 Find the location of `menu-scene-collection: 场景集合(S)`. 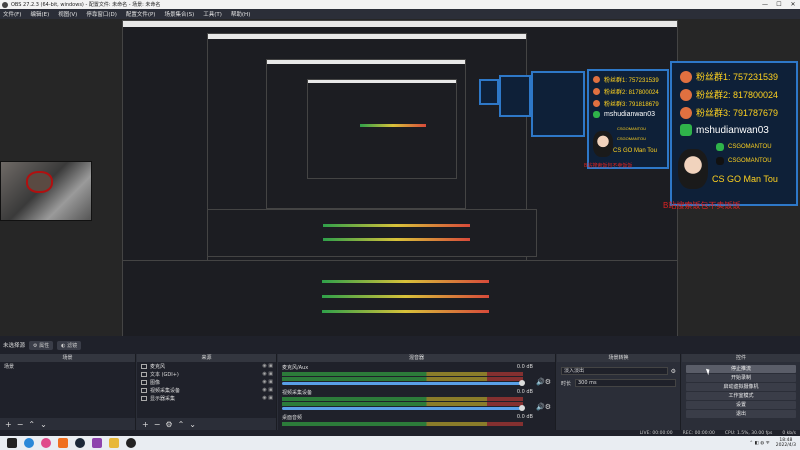

menu-scene-collection: 场景集合(S) is located at coordinates (179, 14).